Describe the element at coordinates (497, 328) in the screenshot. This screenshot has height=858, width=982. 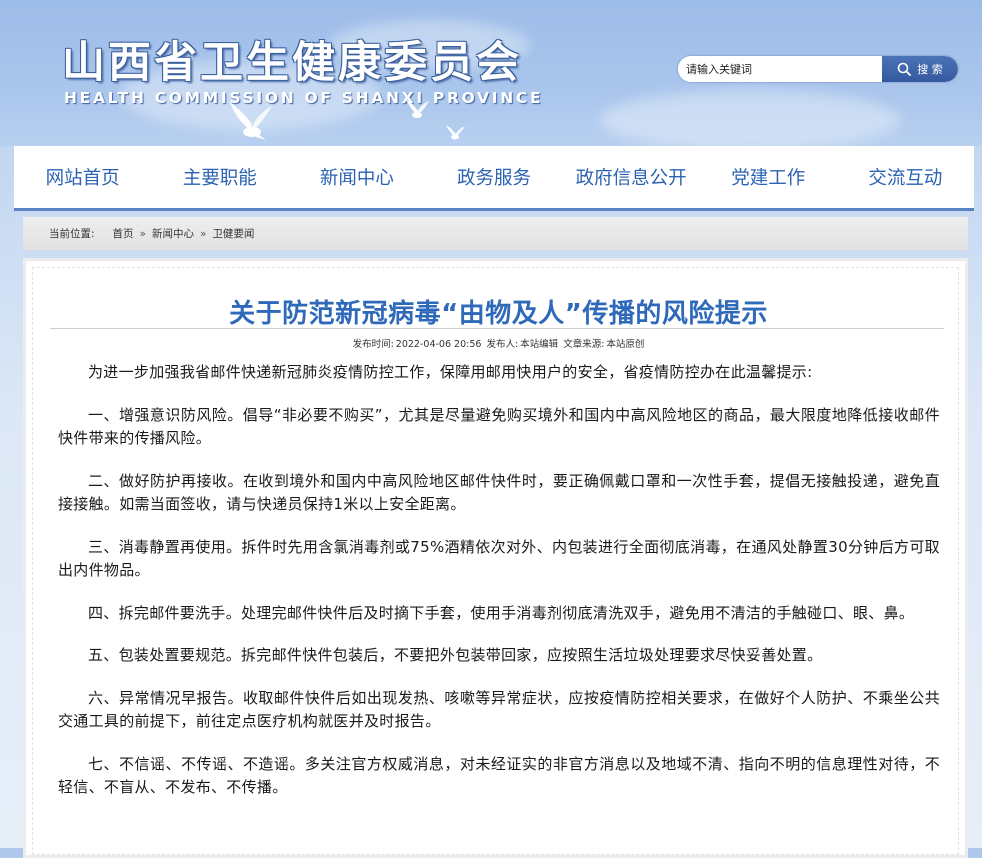
I see `title-divider` at that location.